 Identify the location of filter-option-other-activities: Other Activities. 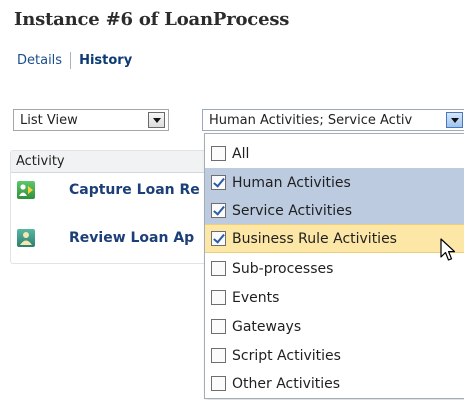
(334, 383).